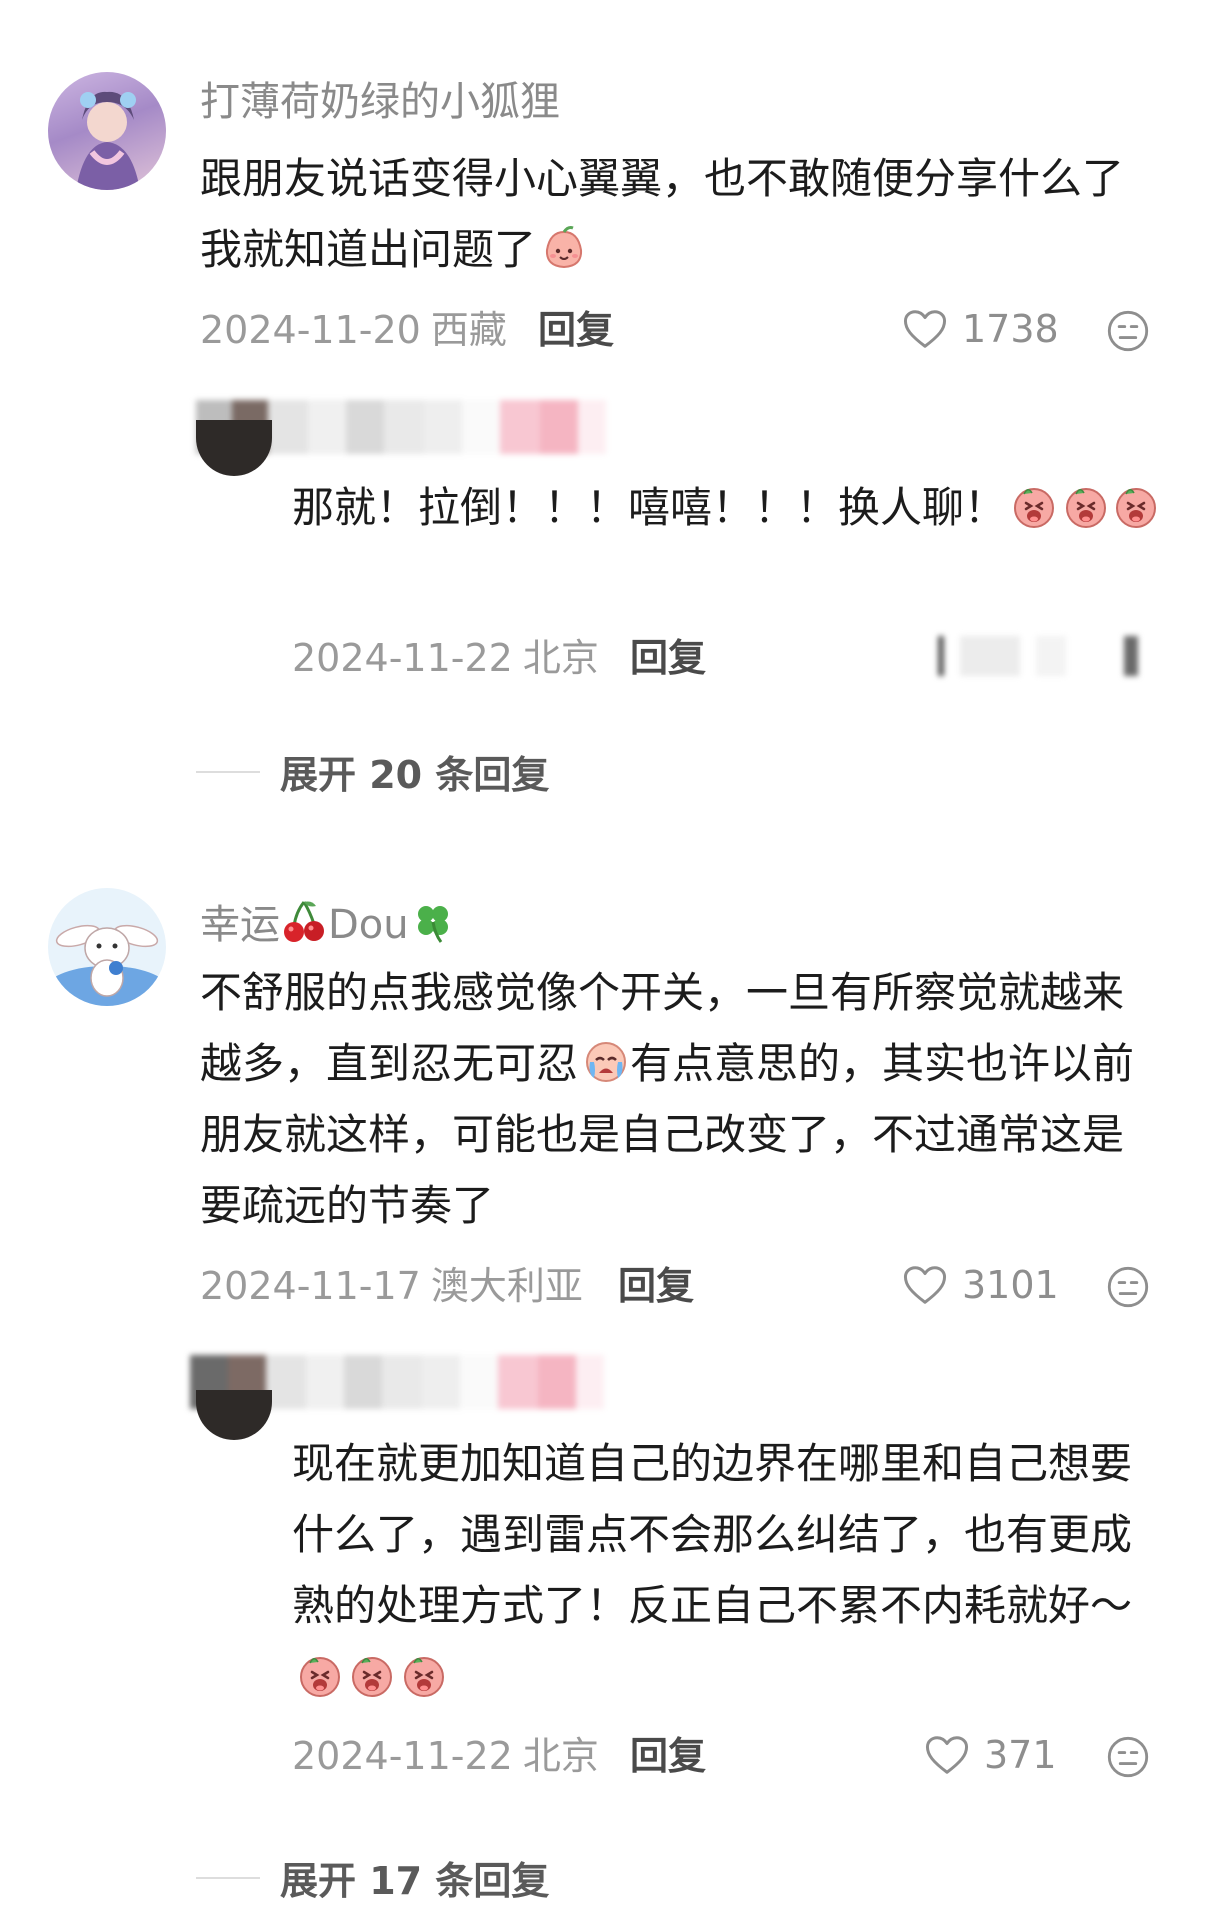 This screenshot has width=1216, height=1920. I want to click on comment-date: 2024-11-17, so click(310, 1286).